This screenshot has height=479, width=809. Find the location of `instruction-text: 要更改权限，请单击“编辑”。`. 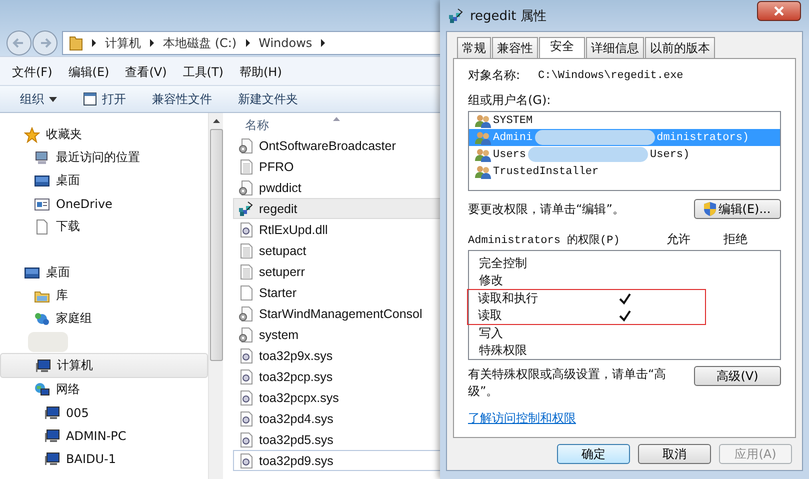

instruction-text: 要更改权限，请单击“编辑”。 is located at coordinates (546, 209).